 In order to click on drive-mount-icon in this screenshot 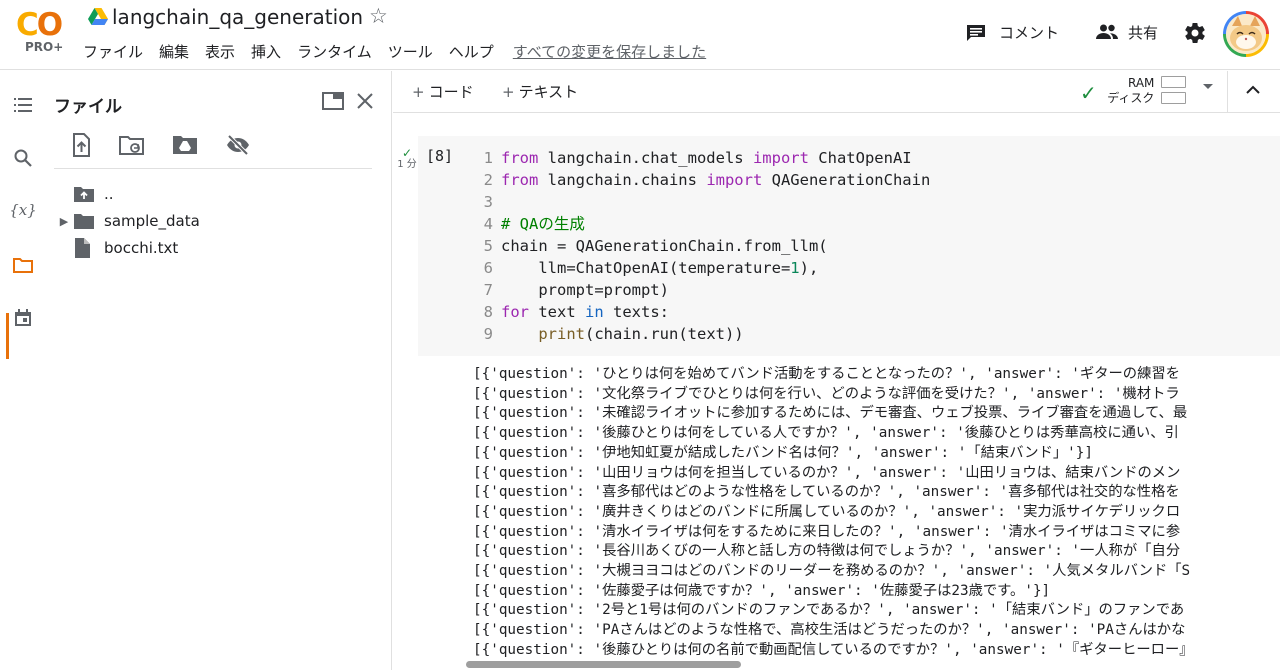, I will do `click(185, 145)`.